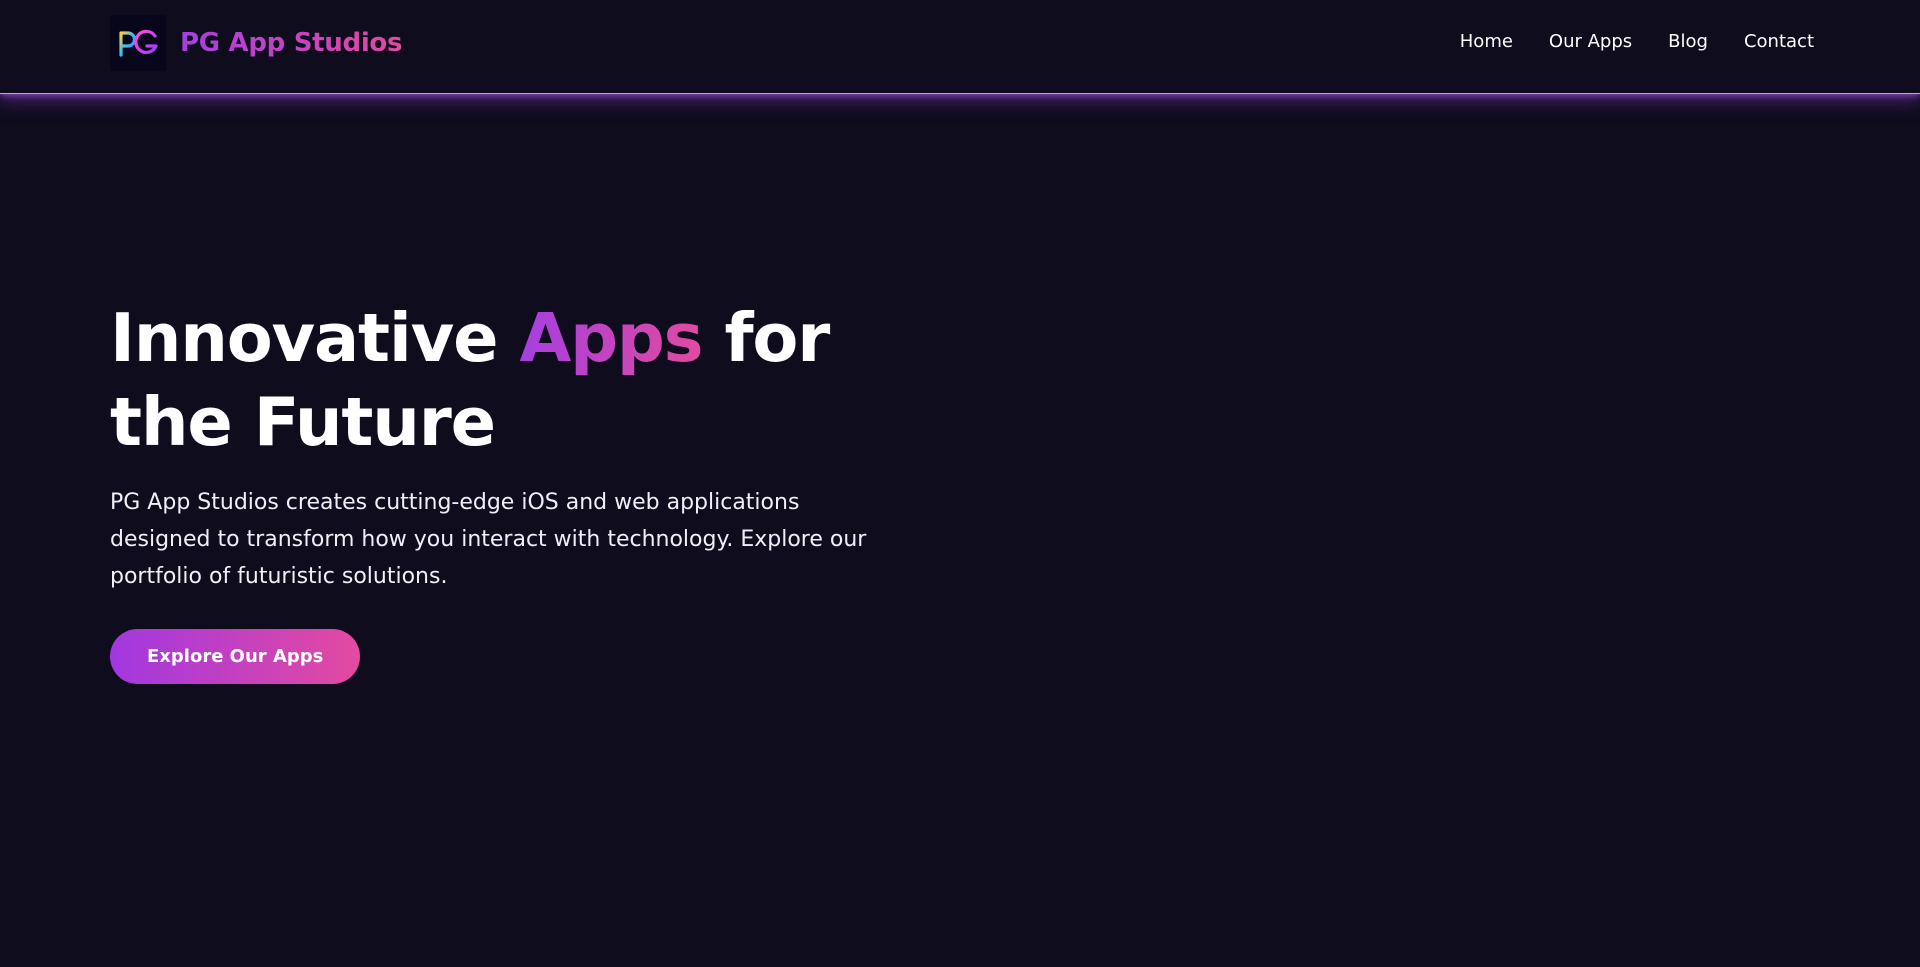 Image resolution: width=1920 pixels, height=967 pixels. What do you see at coordinates (138, 43) in the screenshot?
I see `pg-logo-icon` at bounding box center [138, 43].